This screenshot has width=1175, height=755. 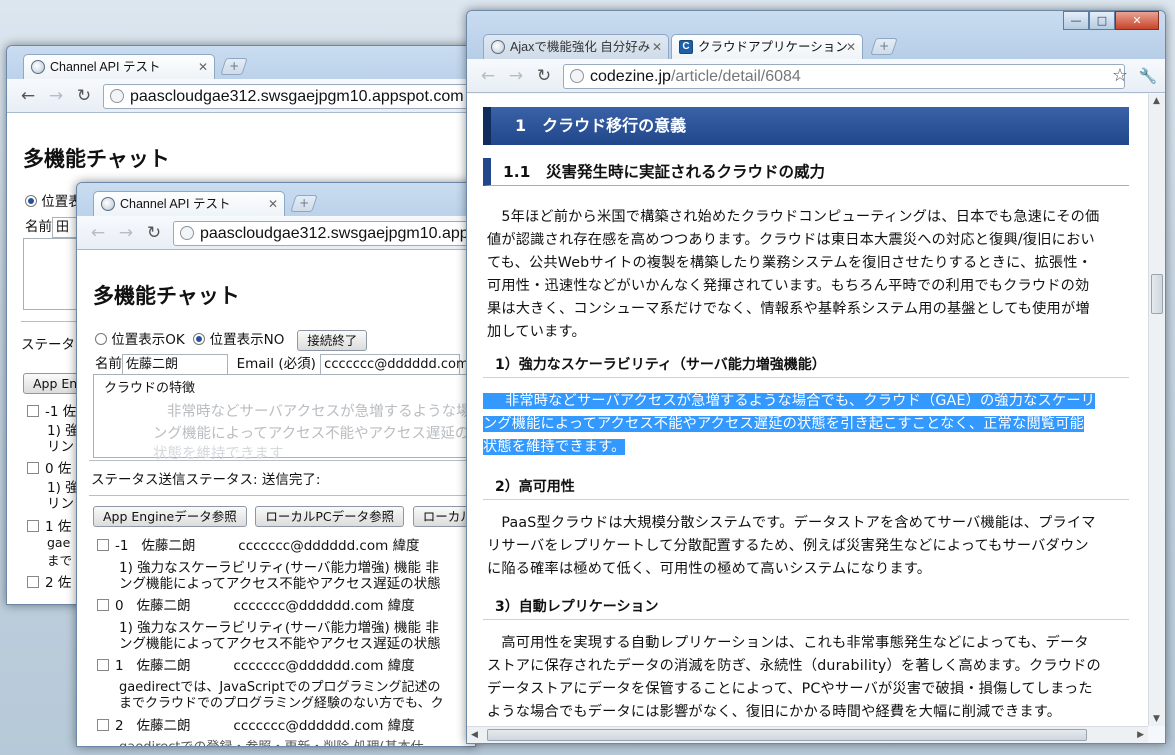 I want to click on address-bar: codezine.jp/article/detail/6084, so click(x=844, y=76).